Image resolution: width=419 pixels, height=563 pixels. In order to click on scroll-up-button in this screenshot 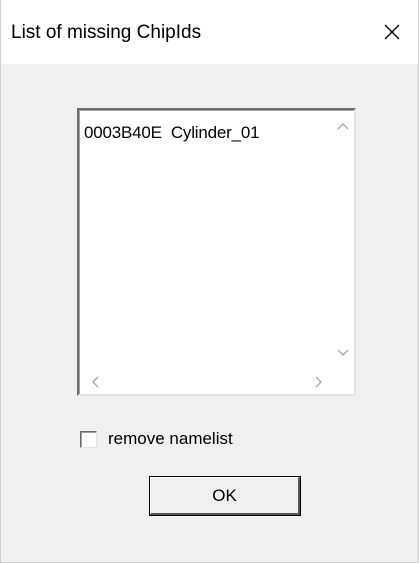, I will do `click(343, 126)`.